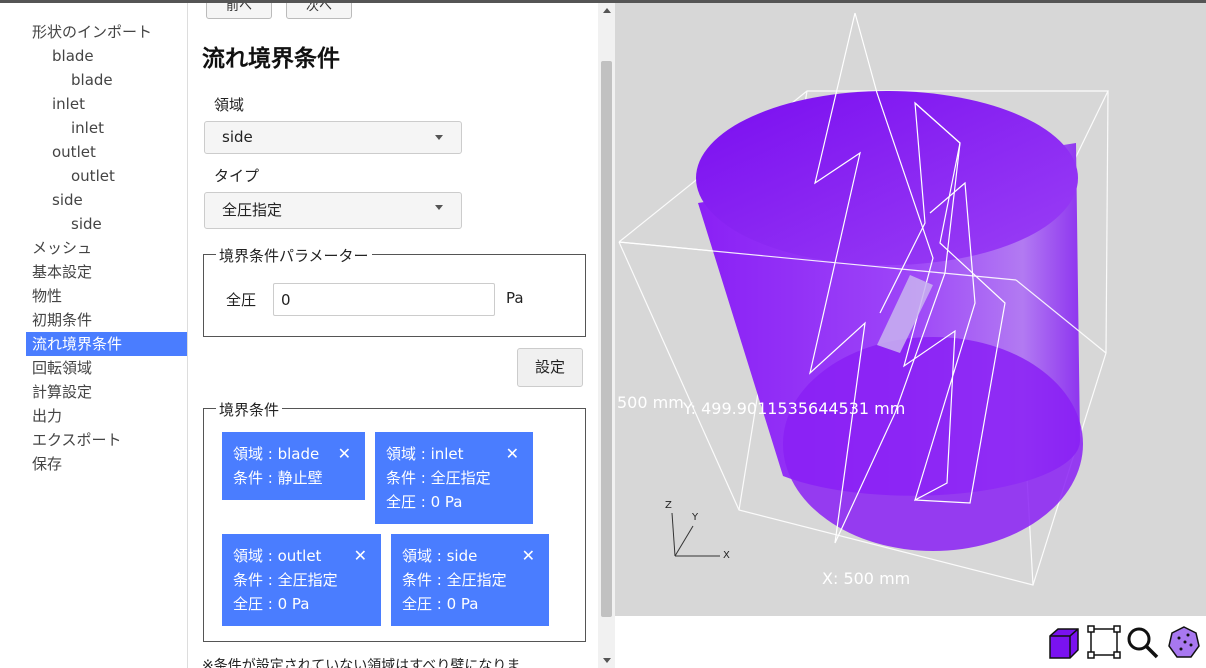 The width and height of the screenshot is (1206, 668). What do you see at coordinates (241, 300) in the screenshot?
I see `total-pressure-label: 全圧` at bounding box center [241, 300].